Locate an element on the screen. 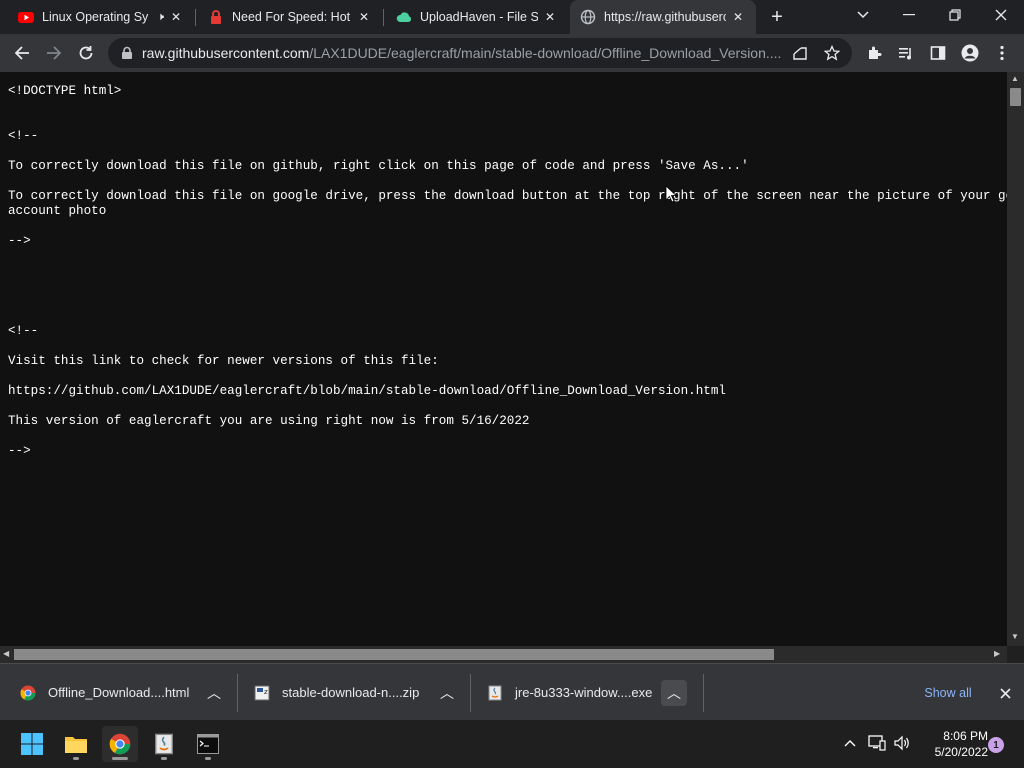 The image size is (1024, 768). folder-icon is located at coordinates (76, 745).